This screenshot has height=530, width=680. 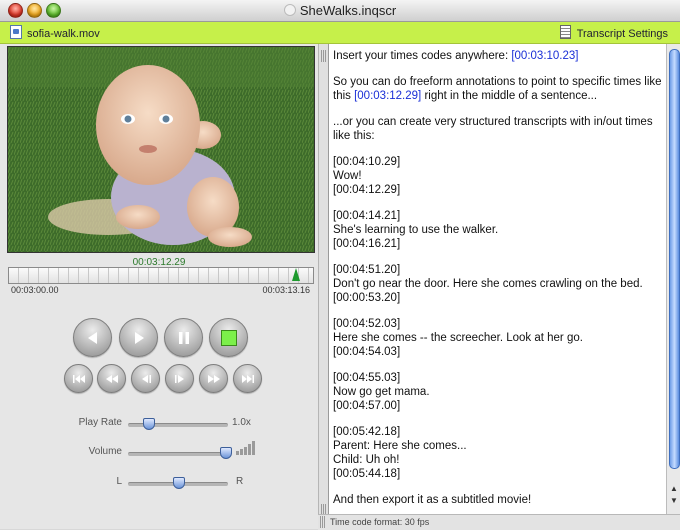 What do you see at coordinates (366, 460) in the screenshot?
I see `transcript-line: Child: Uh oh!` at bounding box center [366, 460].